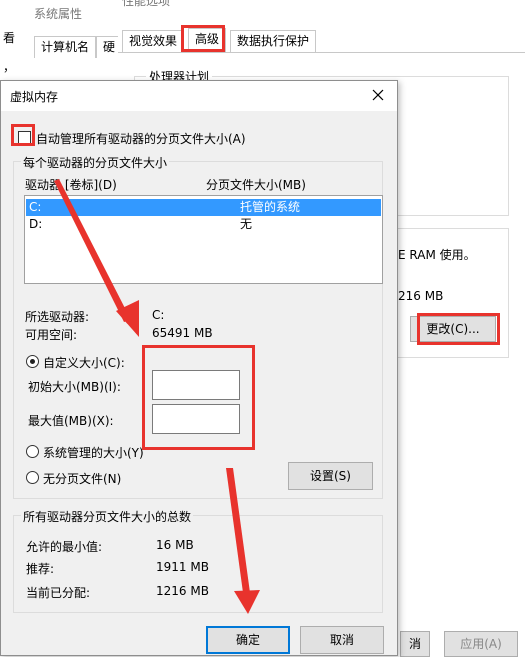 The width and height of the screenshot is (525, 657). Describe the element at coordinates (196, 385) in the screenshot. I see `initial-size-input` at that location.